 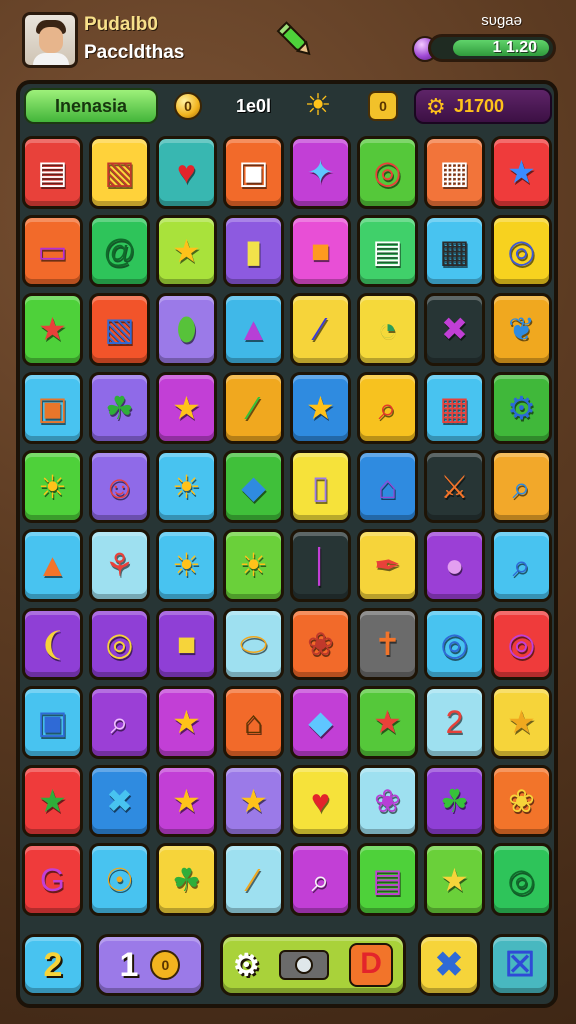 I want to click on tile: ☺, so click(x=119, y=486).